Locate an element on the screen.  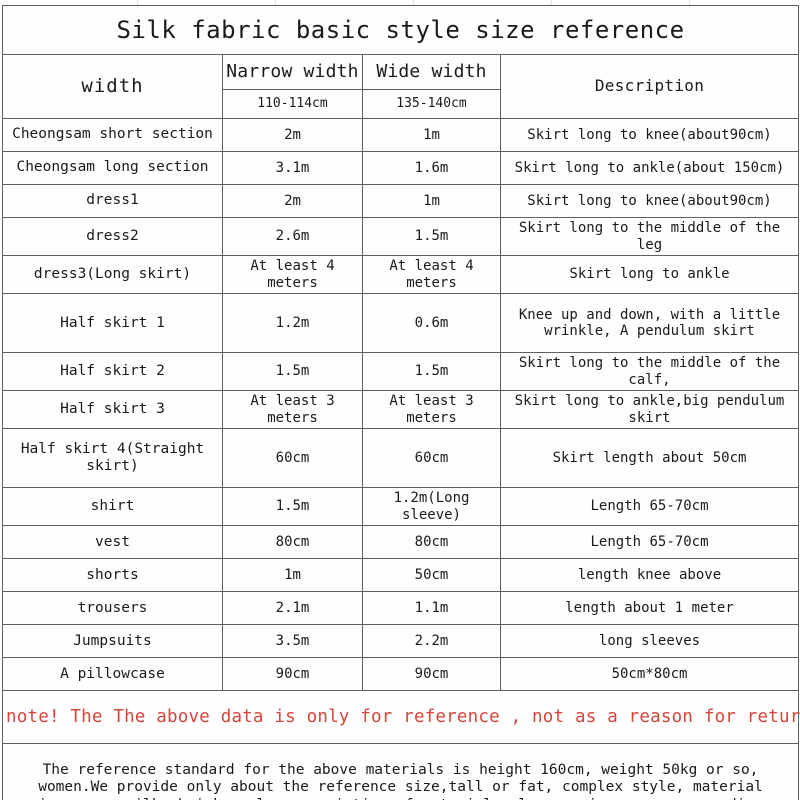
row-name: trousers is located at coordinates (112, 608).